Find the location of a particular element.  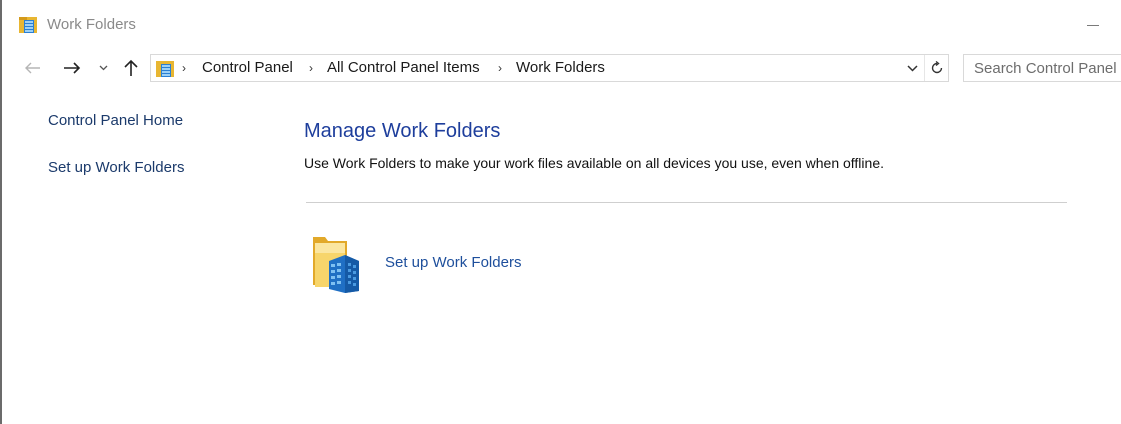

search-box is located at coordinates (1042, 68).